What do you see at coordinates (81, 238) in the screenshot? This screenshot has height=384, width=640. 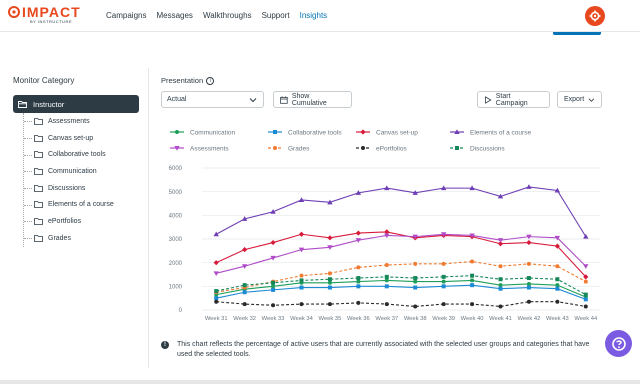 I see `tree-item-grades: Grades` at bounding box center [81, 238].